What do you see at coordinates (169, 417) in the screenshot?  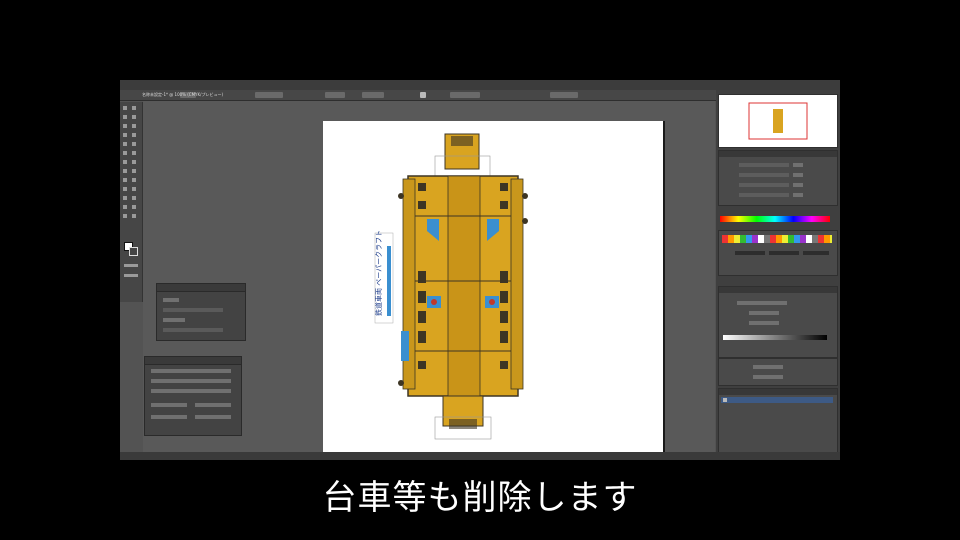 I see `width-field` at bounding box center [169, 417].